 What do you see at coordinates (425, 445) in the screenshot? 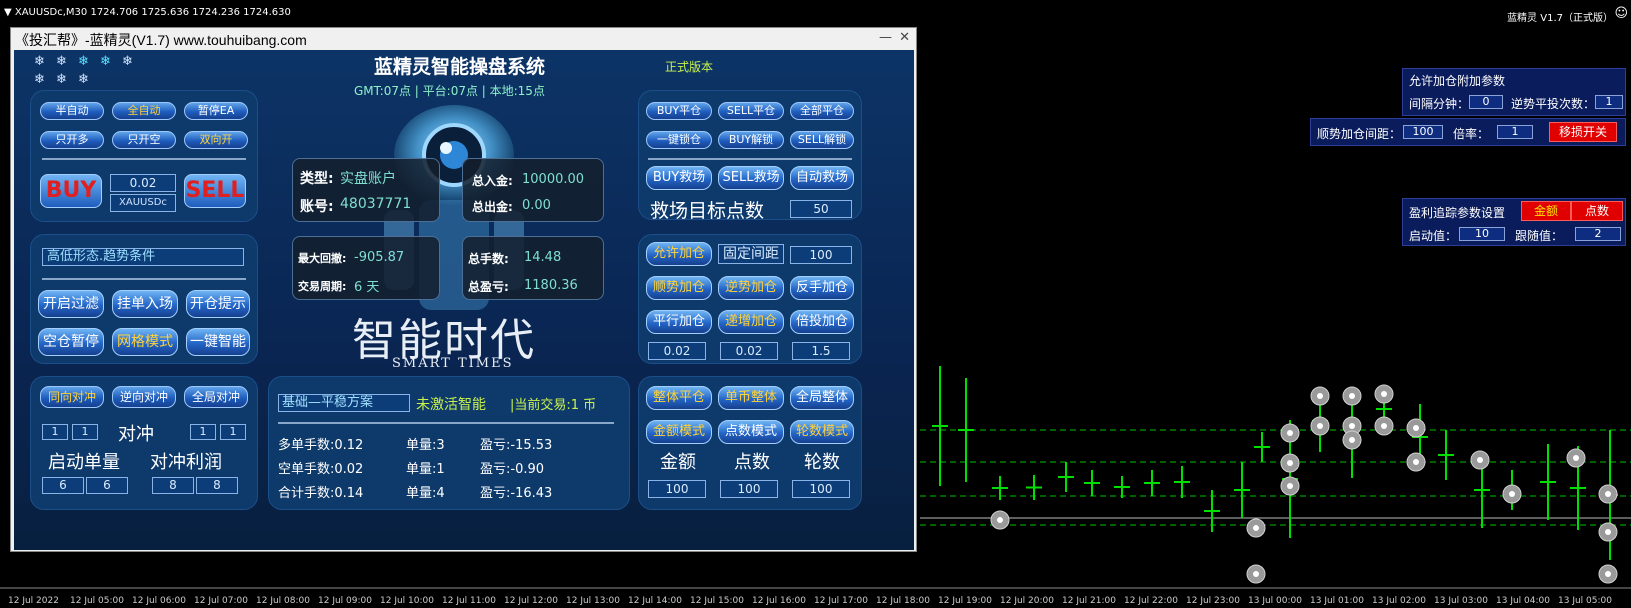
I see `stat-cell: 单量:3` at bounding box center [425, 445].